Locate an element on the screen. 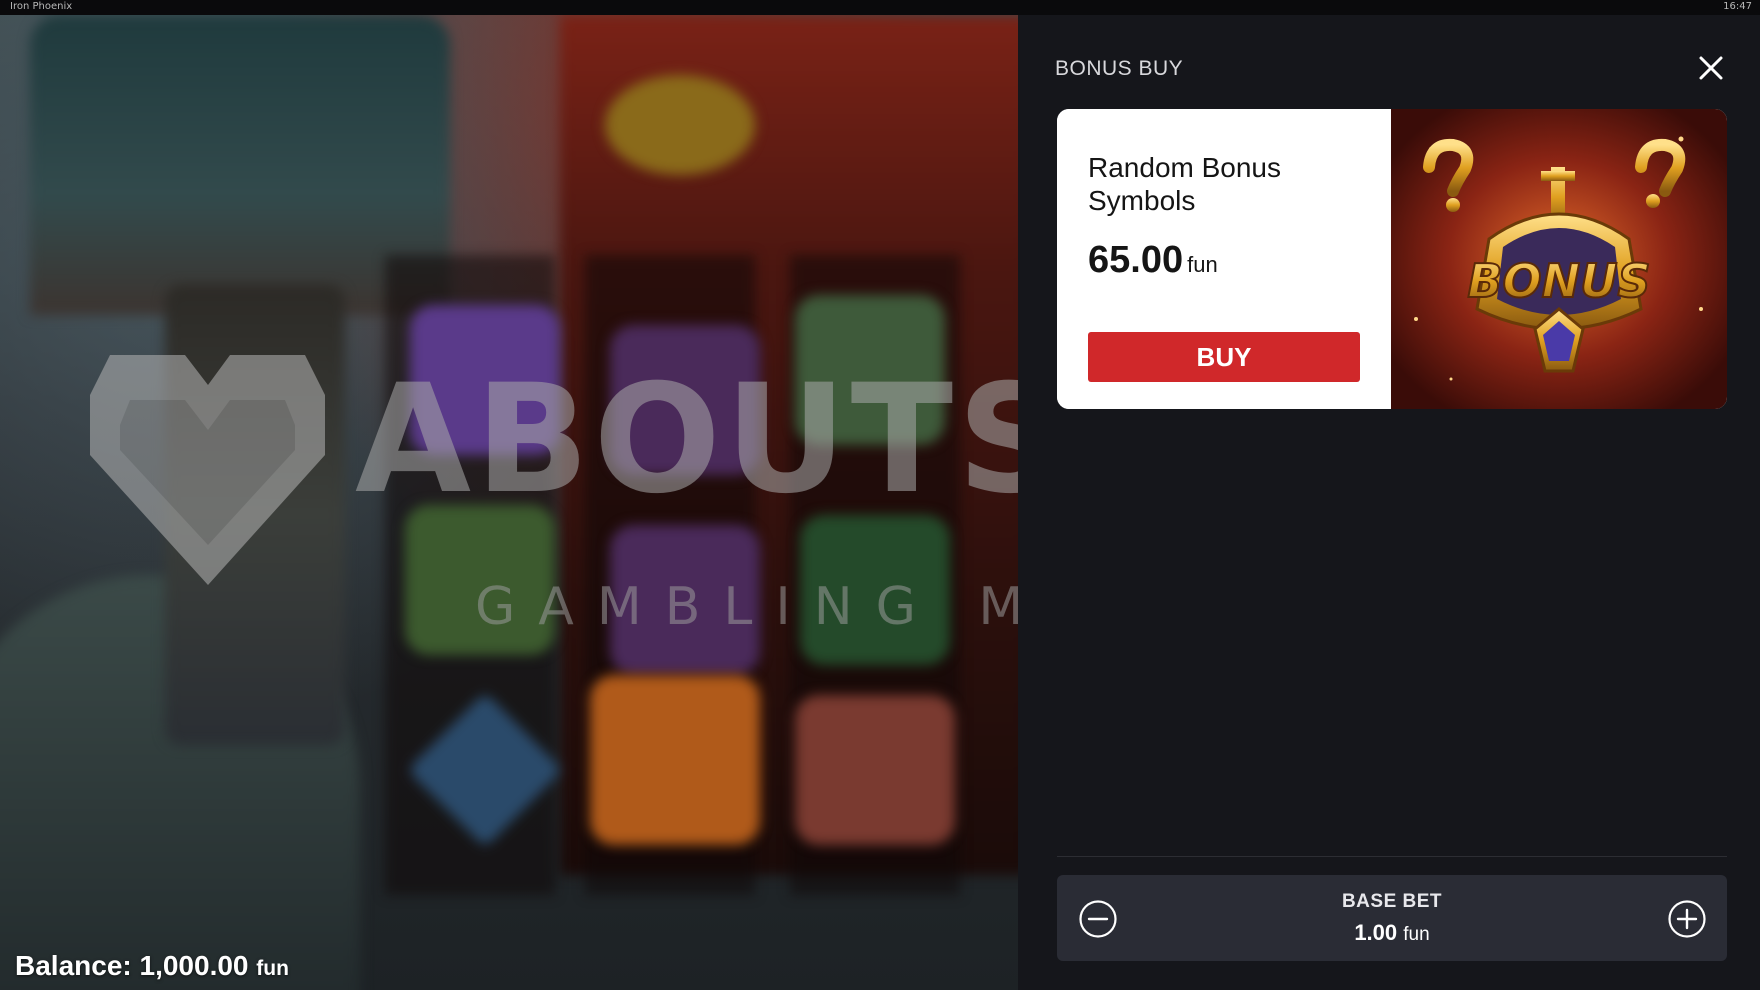  feature-price: 65.00 fun is located at coordinates (1153, 260).